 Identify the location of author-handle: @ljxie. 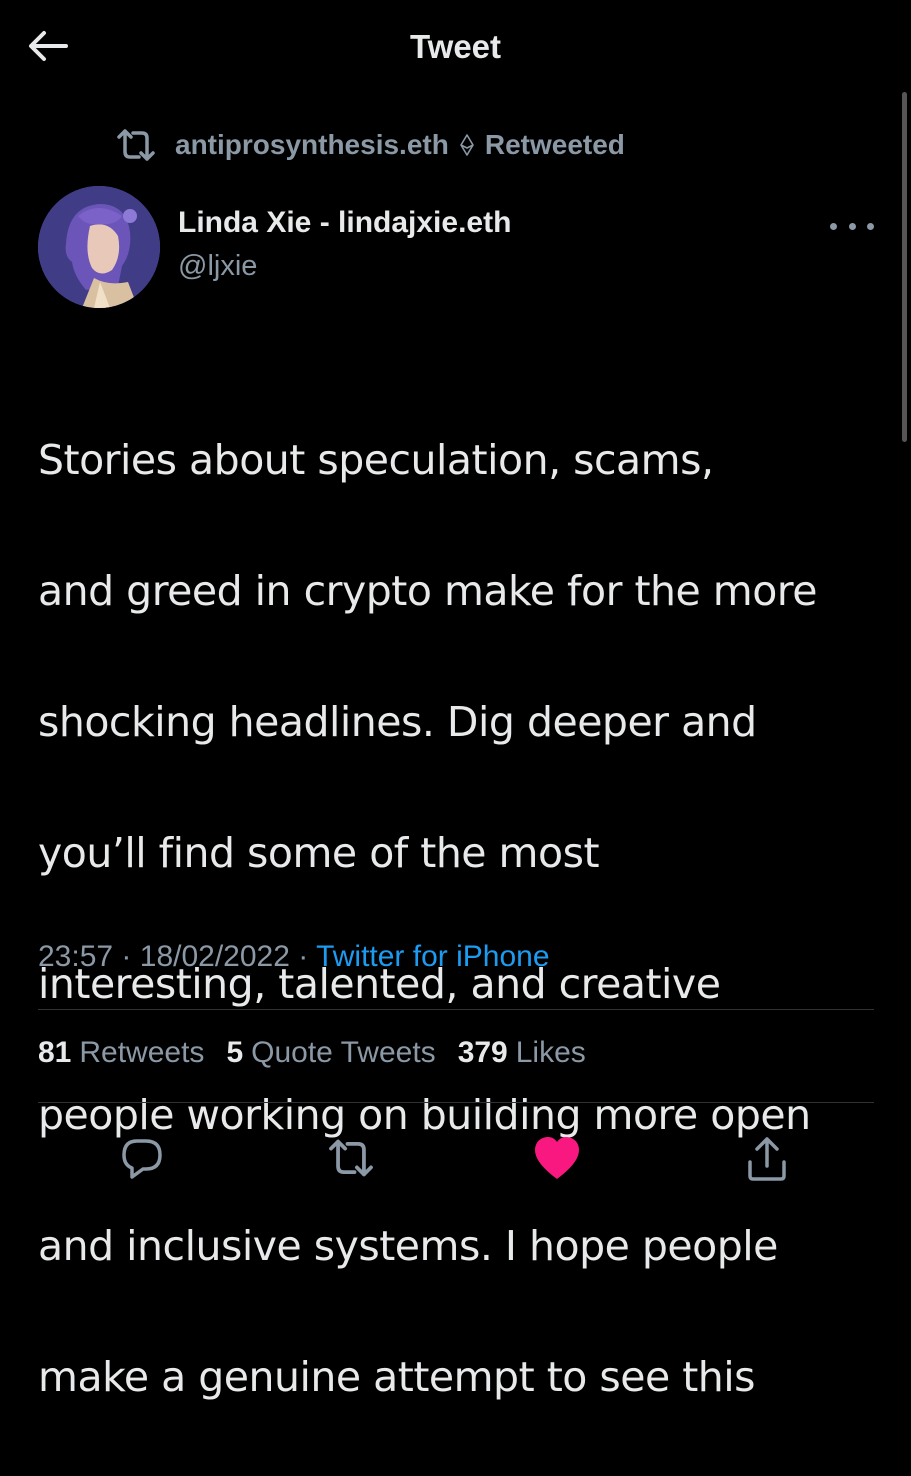
(217, 266).